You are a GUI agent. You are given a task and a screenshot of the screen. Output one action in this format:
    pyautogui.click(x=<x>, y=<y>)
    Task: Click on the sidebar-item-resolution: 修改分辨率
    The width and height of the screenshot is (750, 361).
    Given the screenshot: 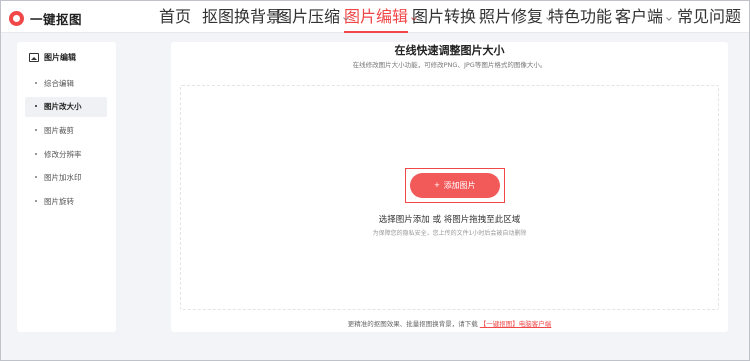 What is the action you would take?
    pyautogui.click(x=66, y=155)
    